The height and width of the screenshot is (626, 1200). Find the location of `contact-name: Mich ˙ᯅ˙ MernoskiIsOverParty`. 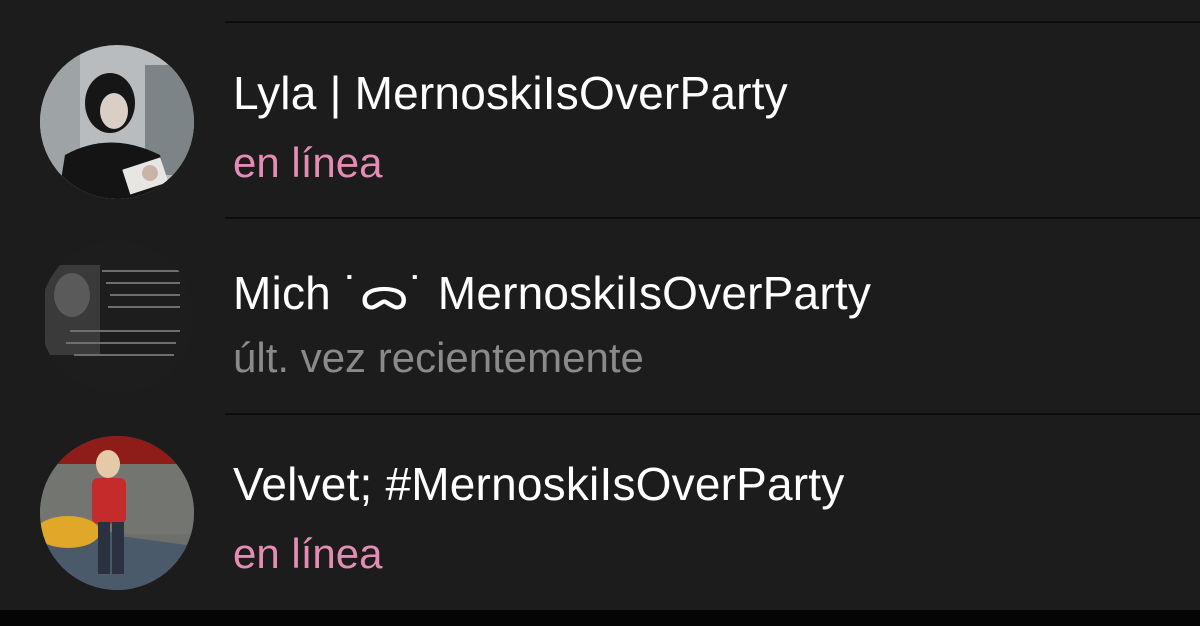

contact-name: Mich ˙ᯅ˙ MernoskiIsOverParty is located at coordinates (552, 293).